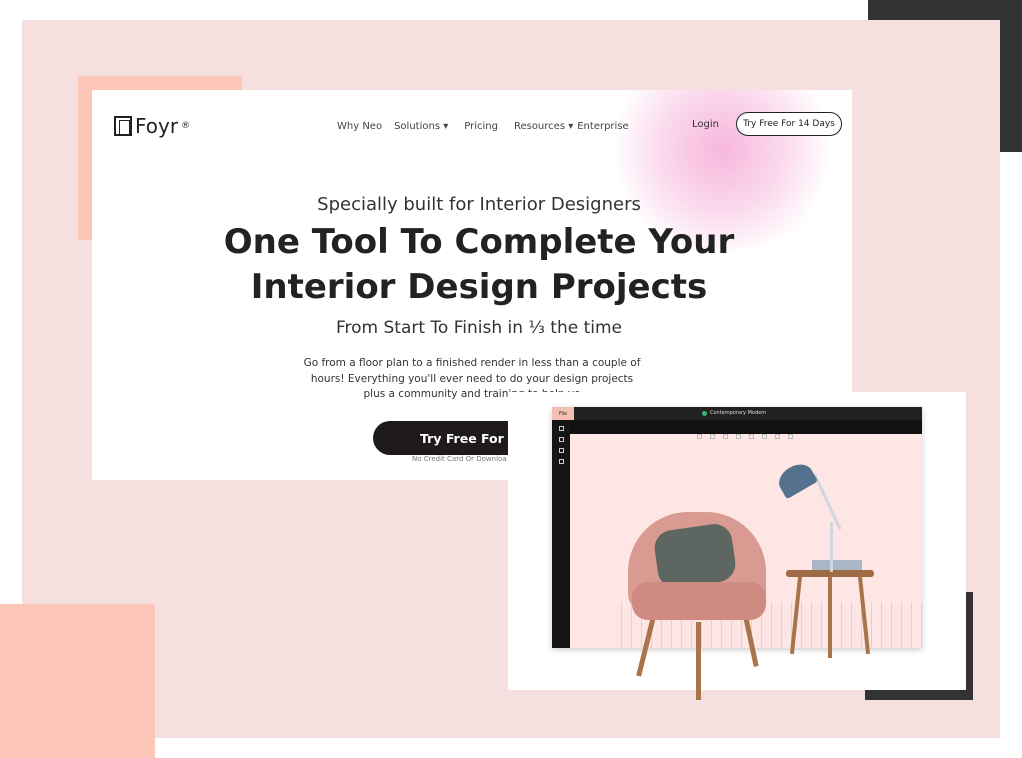 Image resolution: width=1022 pixels, height=758 pixels. What do you see at coordinates (738, 413) in the screenshot?
I see `document-name: Contemporary Modern` at bounding box center [738, 413].